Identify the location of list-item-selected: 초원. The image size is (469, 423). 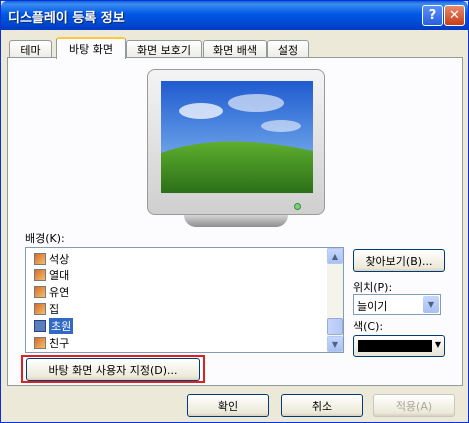
(54, 326).